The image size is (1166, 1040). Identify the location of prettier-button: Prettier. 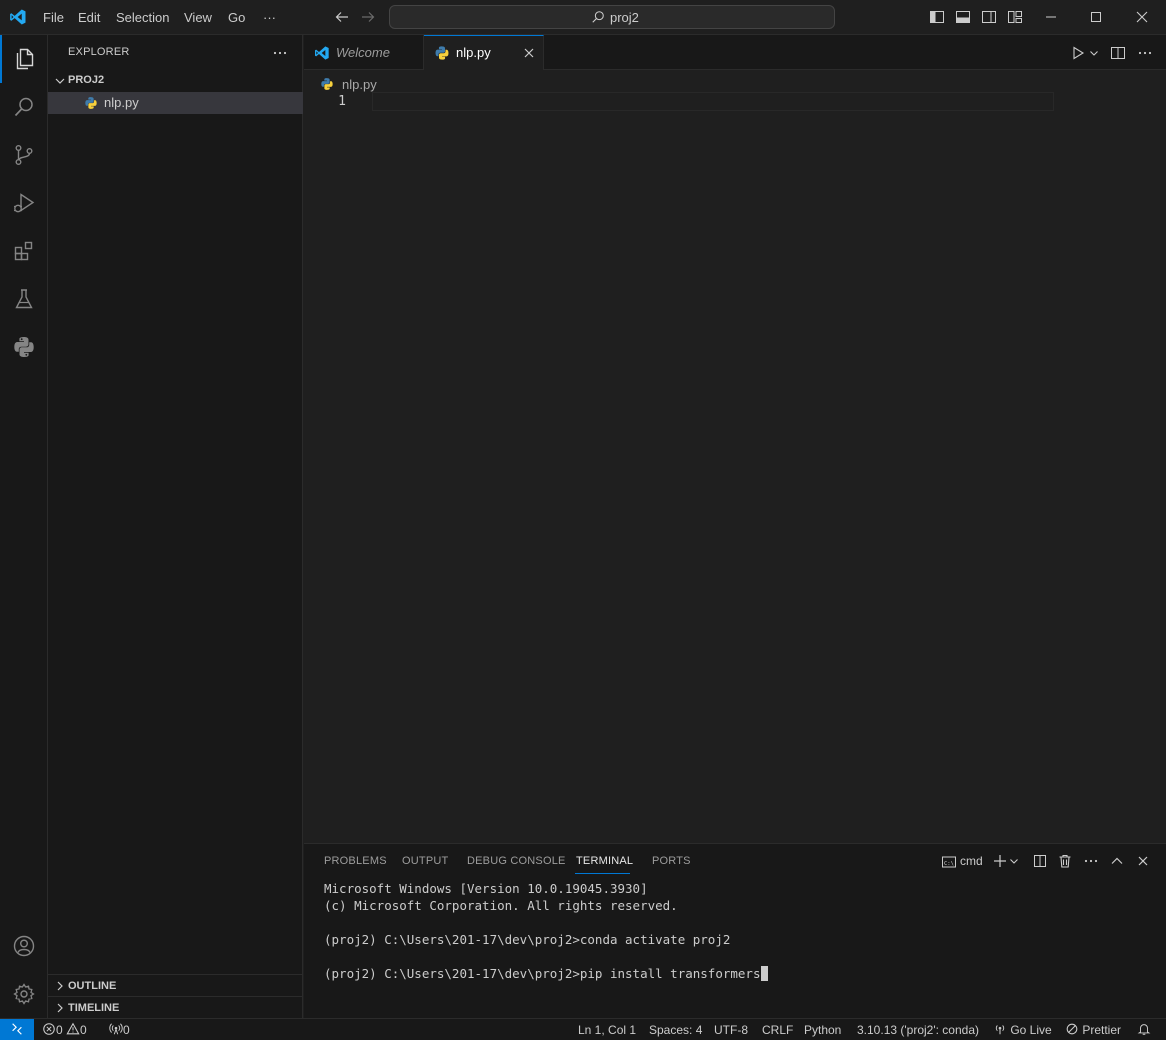
(1093, 1030).